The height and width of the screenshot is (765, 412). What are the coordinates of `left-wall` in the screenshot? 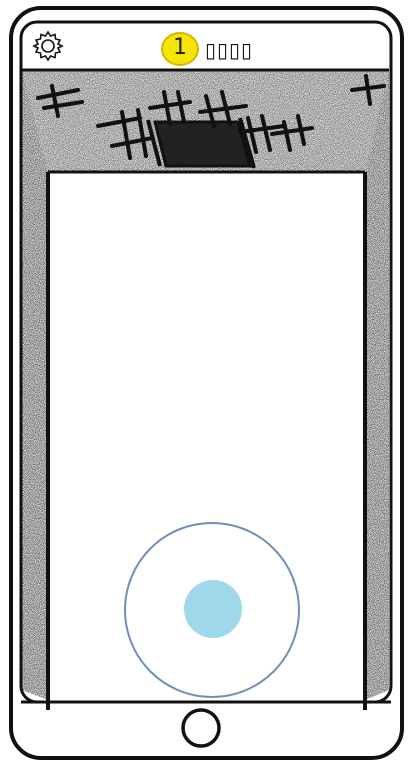 It's located at (36, 390).